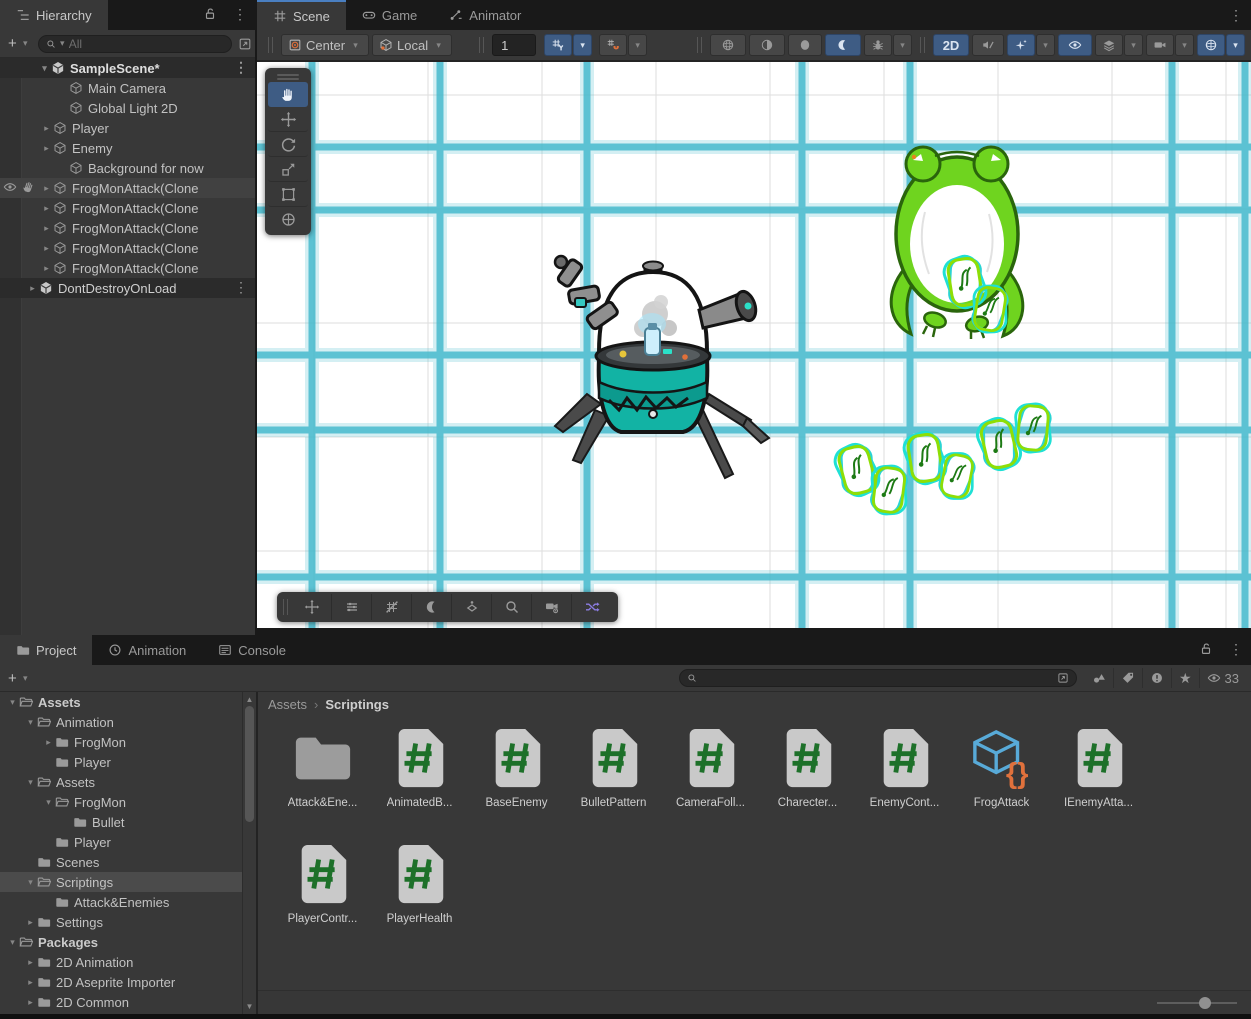 This screenshot has height=1019, width=1251. Describe the element at coordinates (558, 45) in the screenshot. I see `grid-snap-button` at that location.